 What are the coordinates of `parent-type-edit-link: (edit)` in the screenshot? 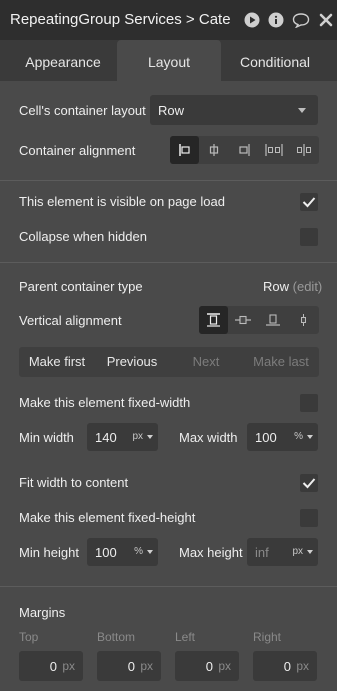 It's located at (308, 286).